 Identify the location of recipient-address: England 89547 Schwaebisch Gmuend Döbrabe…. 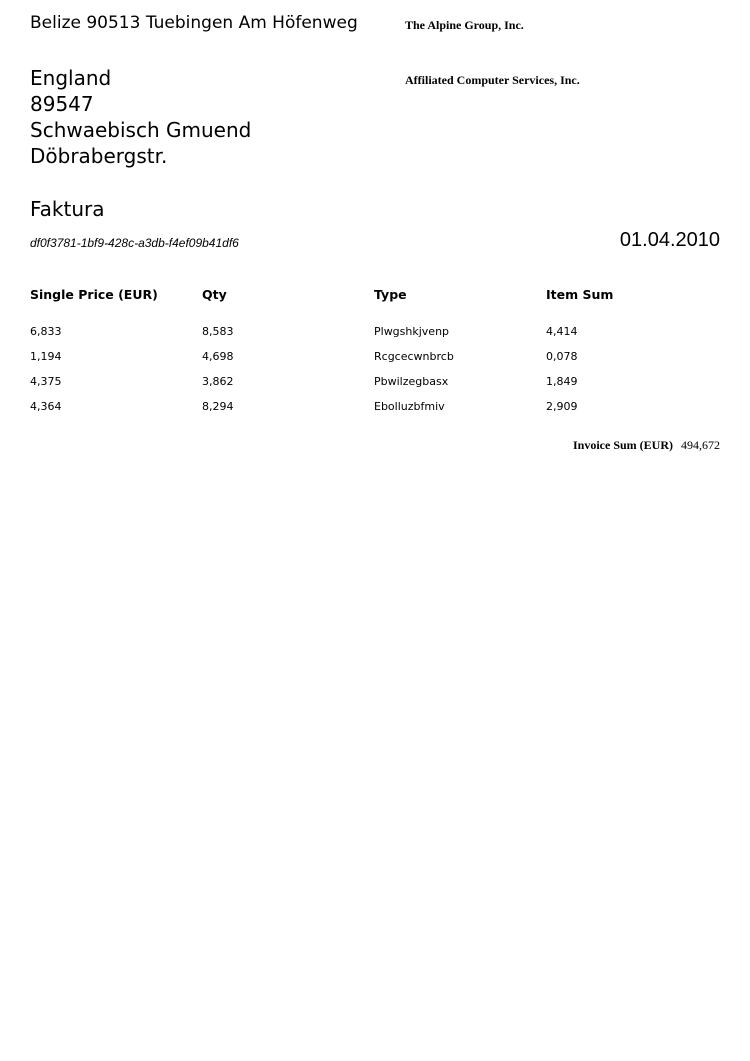
(140, 117).